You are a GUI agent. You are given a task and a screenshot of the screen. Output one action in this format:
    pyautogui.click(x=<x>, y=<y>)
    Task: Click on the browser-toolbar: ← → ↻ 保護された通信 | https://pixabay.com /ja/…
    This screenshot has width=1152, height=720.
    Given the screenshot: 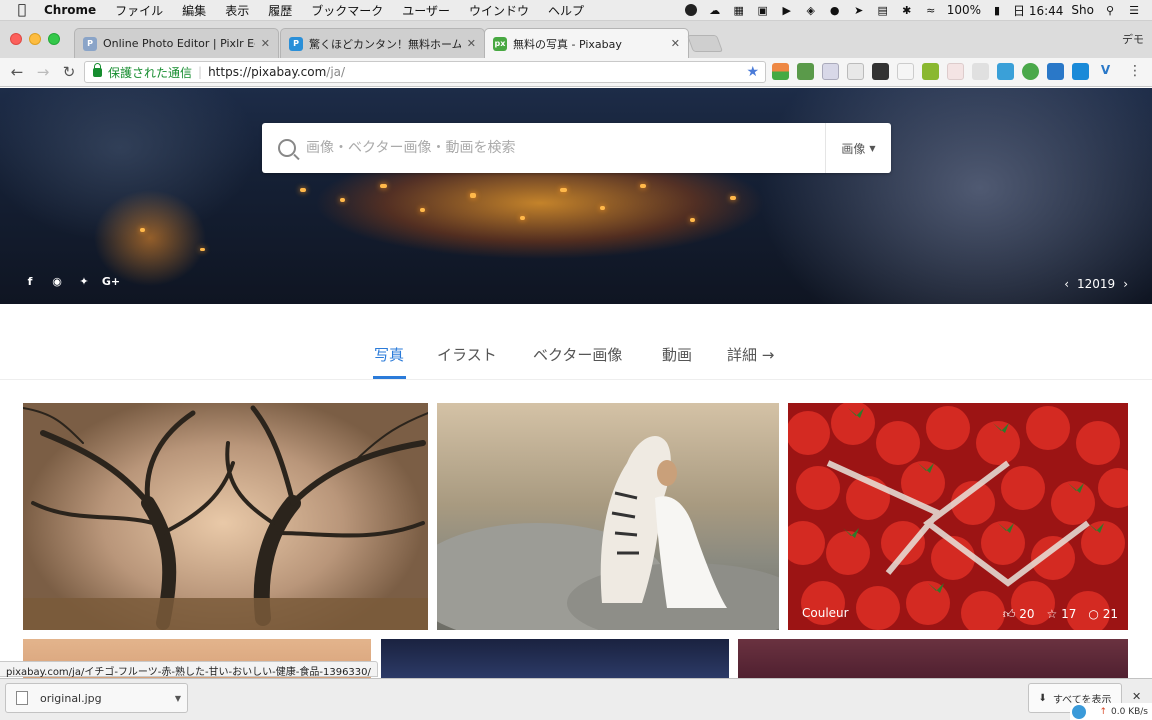 What is the action you would take?
    pyautogui.click(x=576, y=72)
    